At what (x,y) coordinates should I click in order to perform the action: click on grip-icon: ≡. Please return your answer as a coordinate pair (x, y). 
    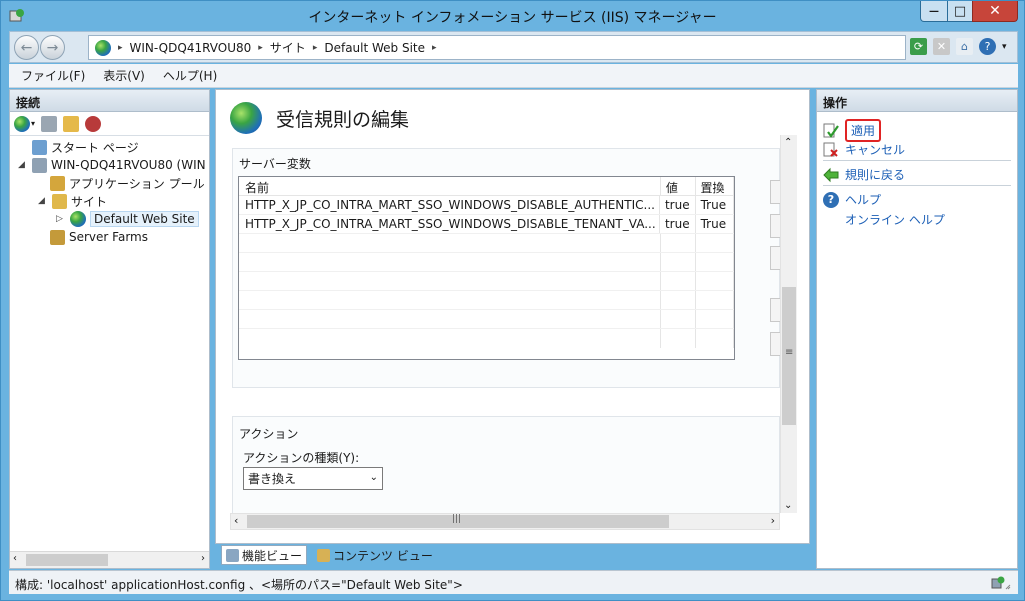
    Looking at the image, I should click on (789, 352).